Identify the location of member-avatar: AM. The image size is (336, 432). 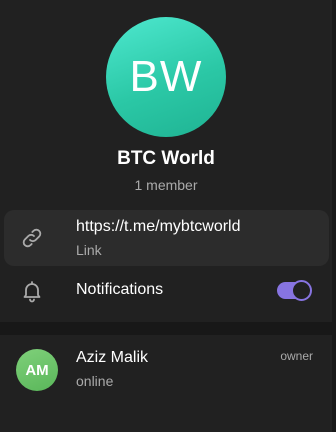
(37, 370).